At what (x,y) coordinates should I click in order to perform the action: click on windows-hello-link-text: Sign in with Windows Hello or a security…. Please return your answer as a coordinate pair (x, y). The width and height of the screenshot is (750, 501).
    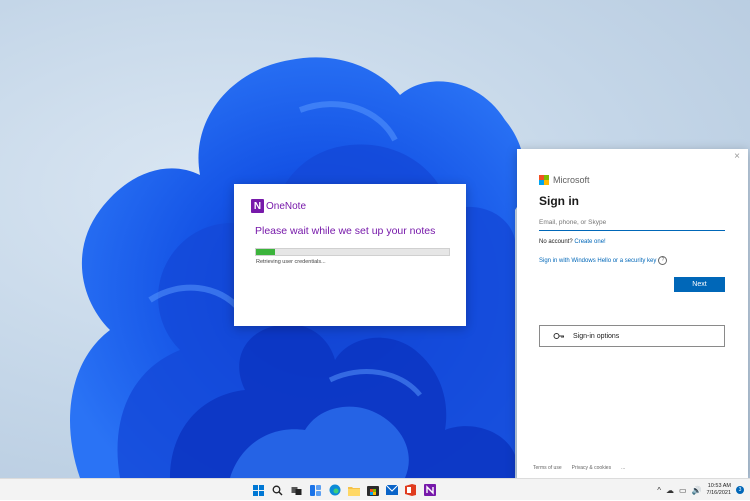
    Looking at the image, I should click on (597, 261).